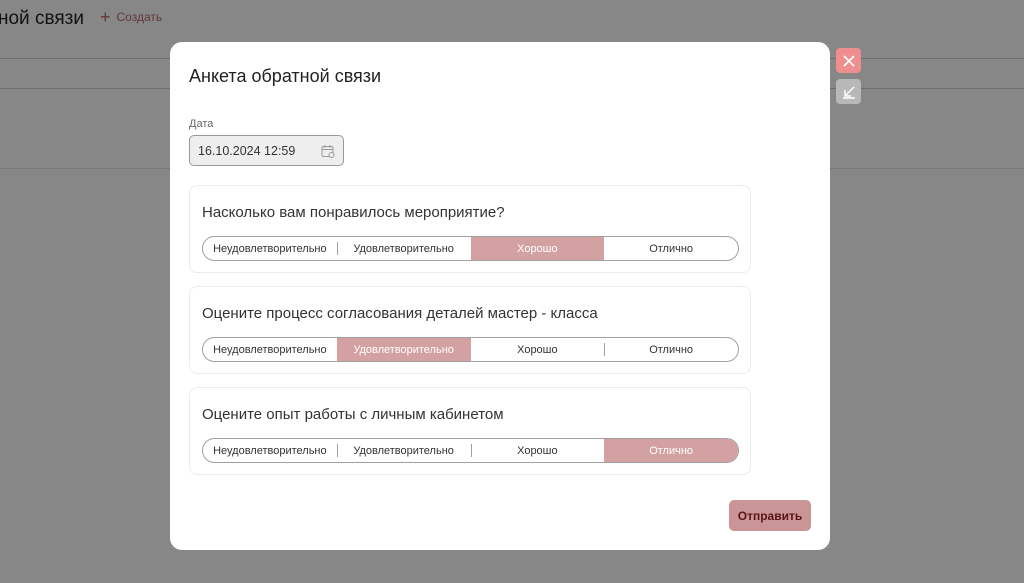 The image size is (1024, 583). I want to click on close-button, so click(848, 60).